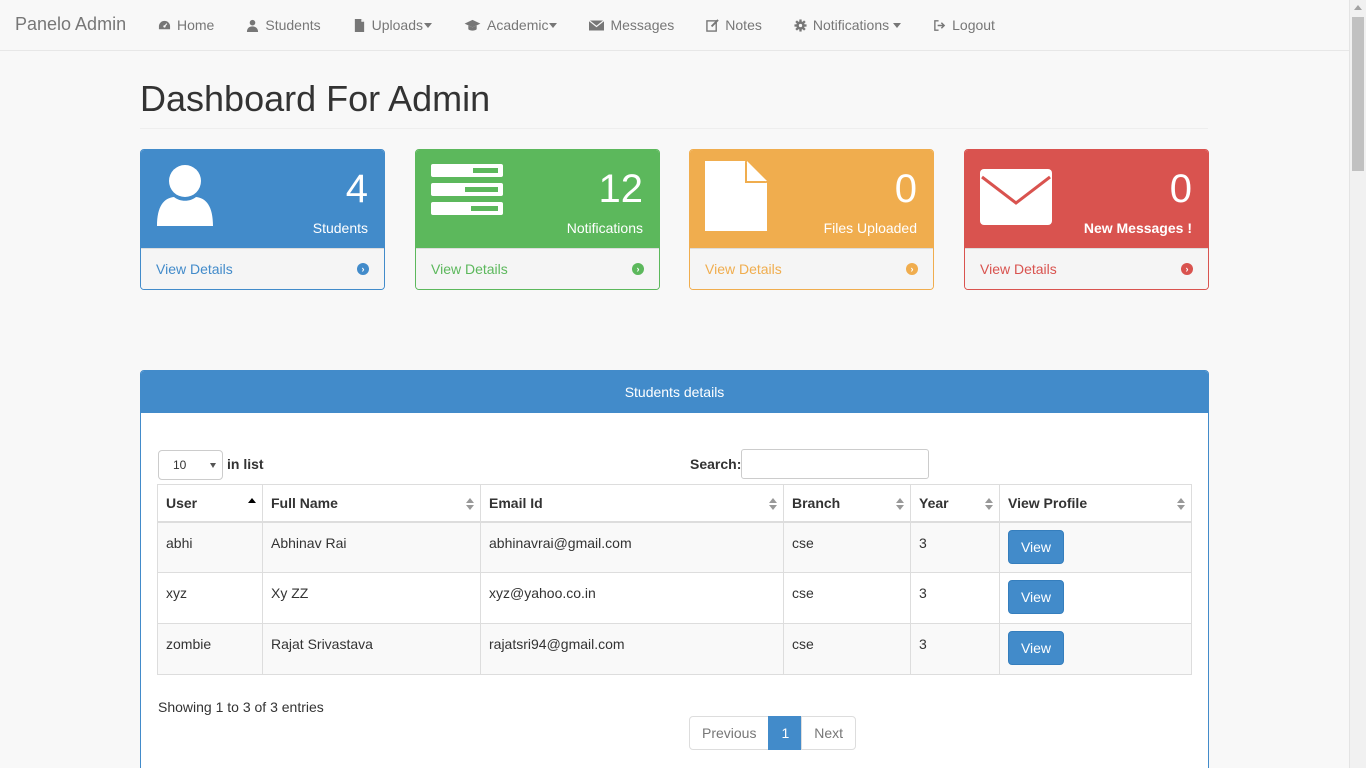  I want to click on cell-user: xyz, so click(210, 598).